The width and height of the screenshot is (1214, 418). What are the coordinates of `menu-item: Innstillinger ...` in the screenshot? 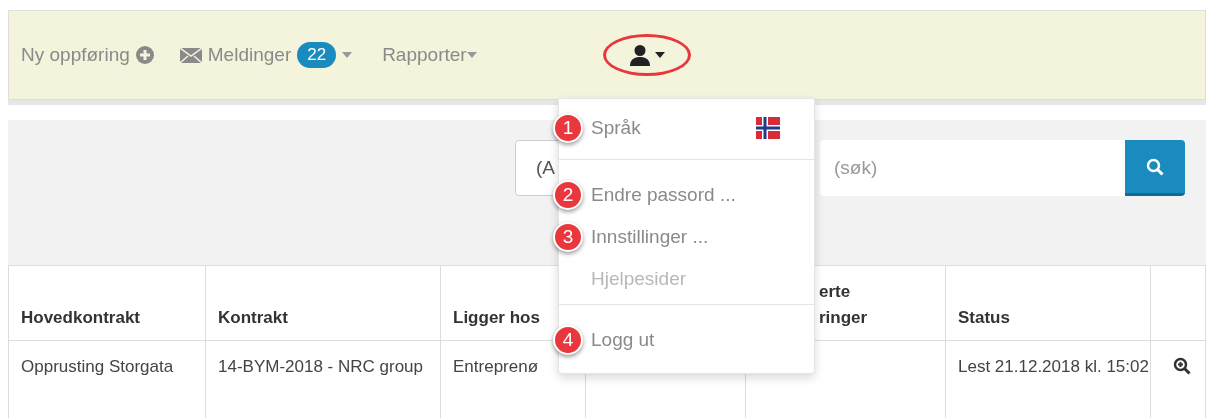 It's located at (650, 237).